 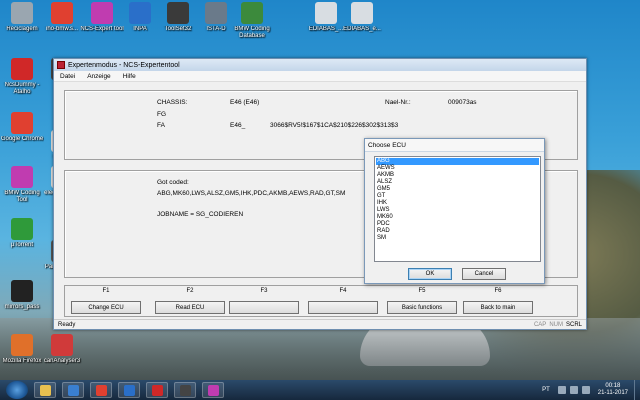 What do you see at coordinates (264, 307) in the screenshot?
I see `f3-button` at bounding box center [264, 307].